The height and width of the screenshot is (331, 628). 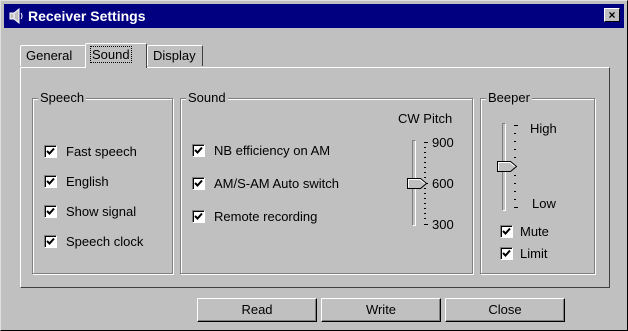 I want to click on nb-efficiency-label: NB efficiency on AM, so click(x=272, y=150).